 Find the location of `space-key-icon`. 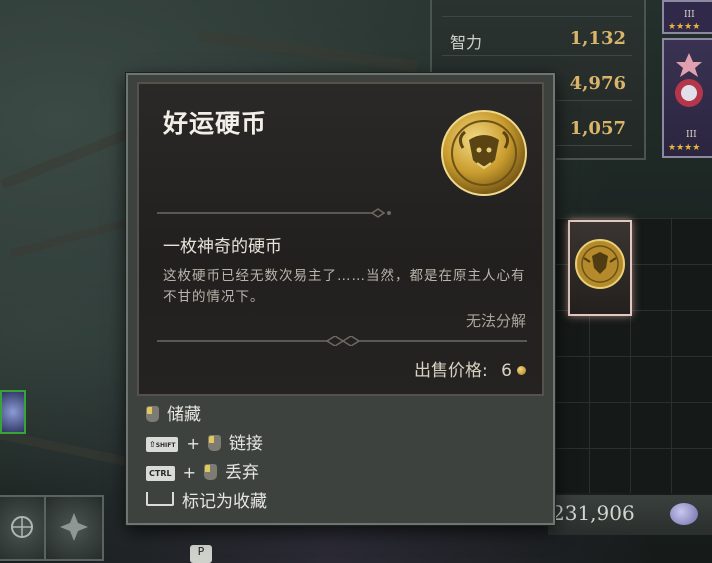

space-key-icon is located at coordinates (160, 499).